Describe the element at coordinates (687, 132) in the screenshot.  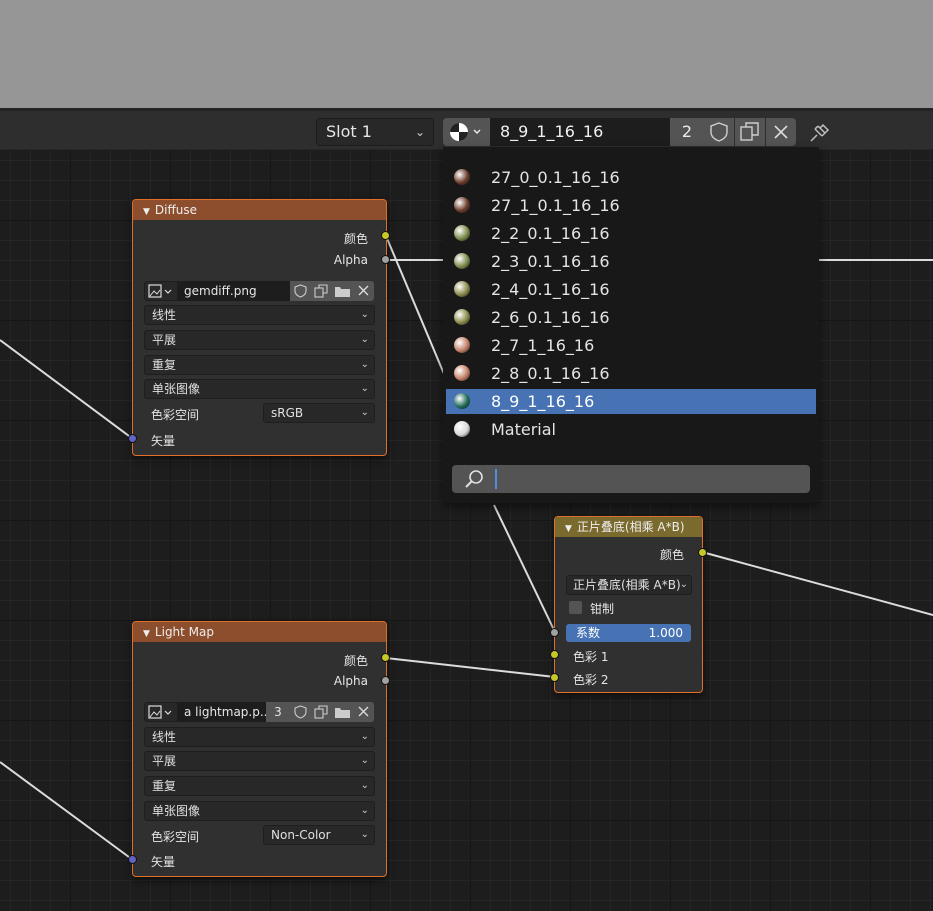
I see `material-user-count: 2` at that location.